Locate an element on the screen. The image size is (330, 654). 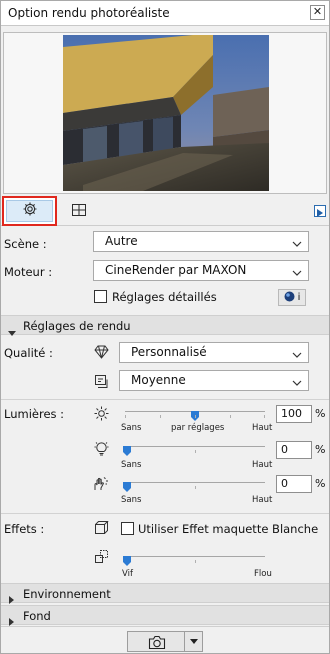
hand-value-input: 0 is located at coordinates (294, 484).